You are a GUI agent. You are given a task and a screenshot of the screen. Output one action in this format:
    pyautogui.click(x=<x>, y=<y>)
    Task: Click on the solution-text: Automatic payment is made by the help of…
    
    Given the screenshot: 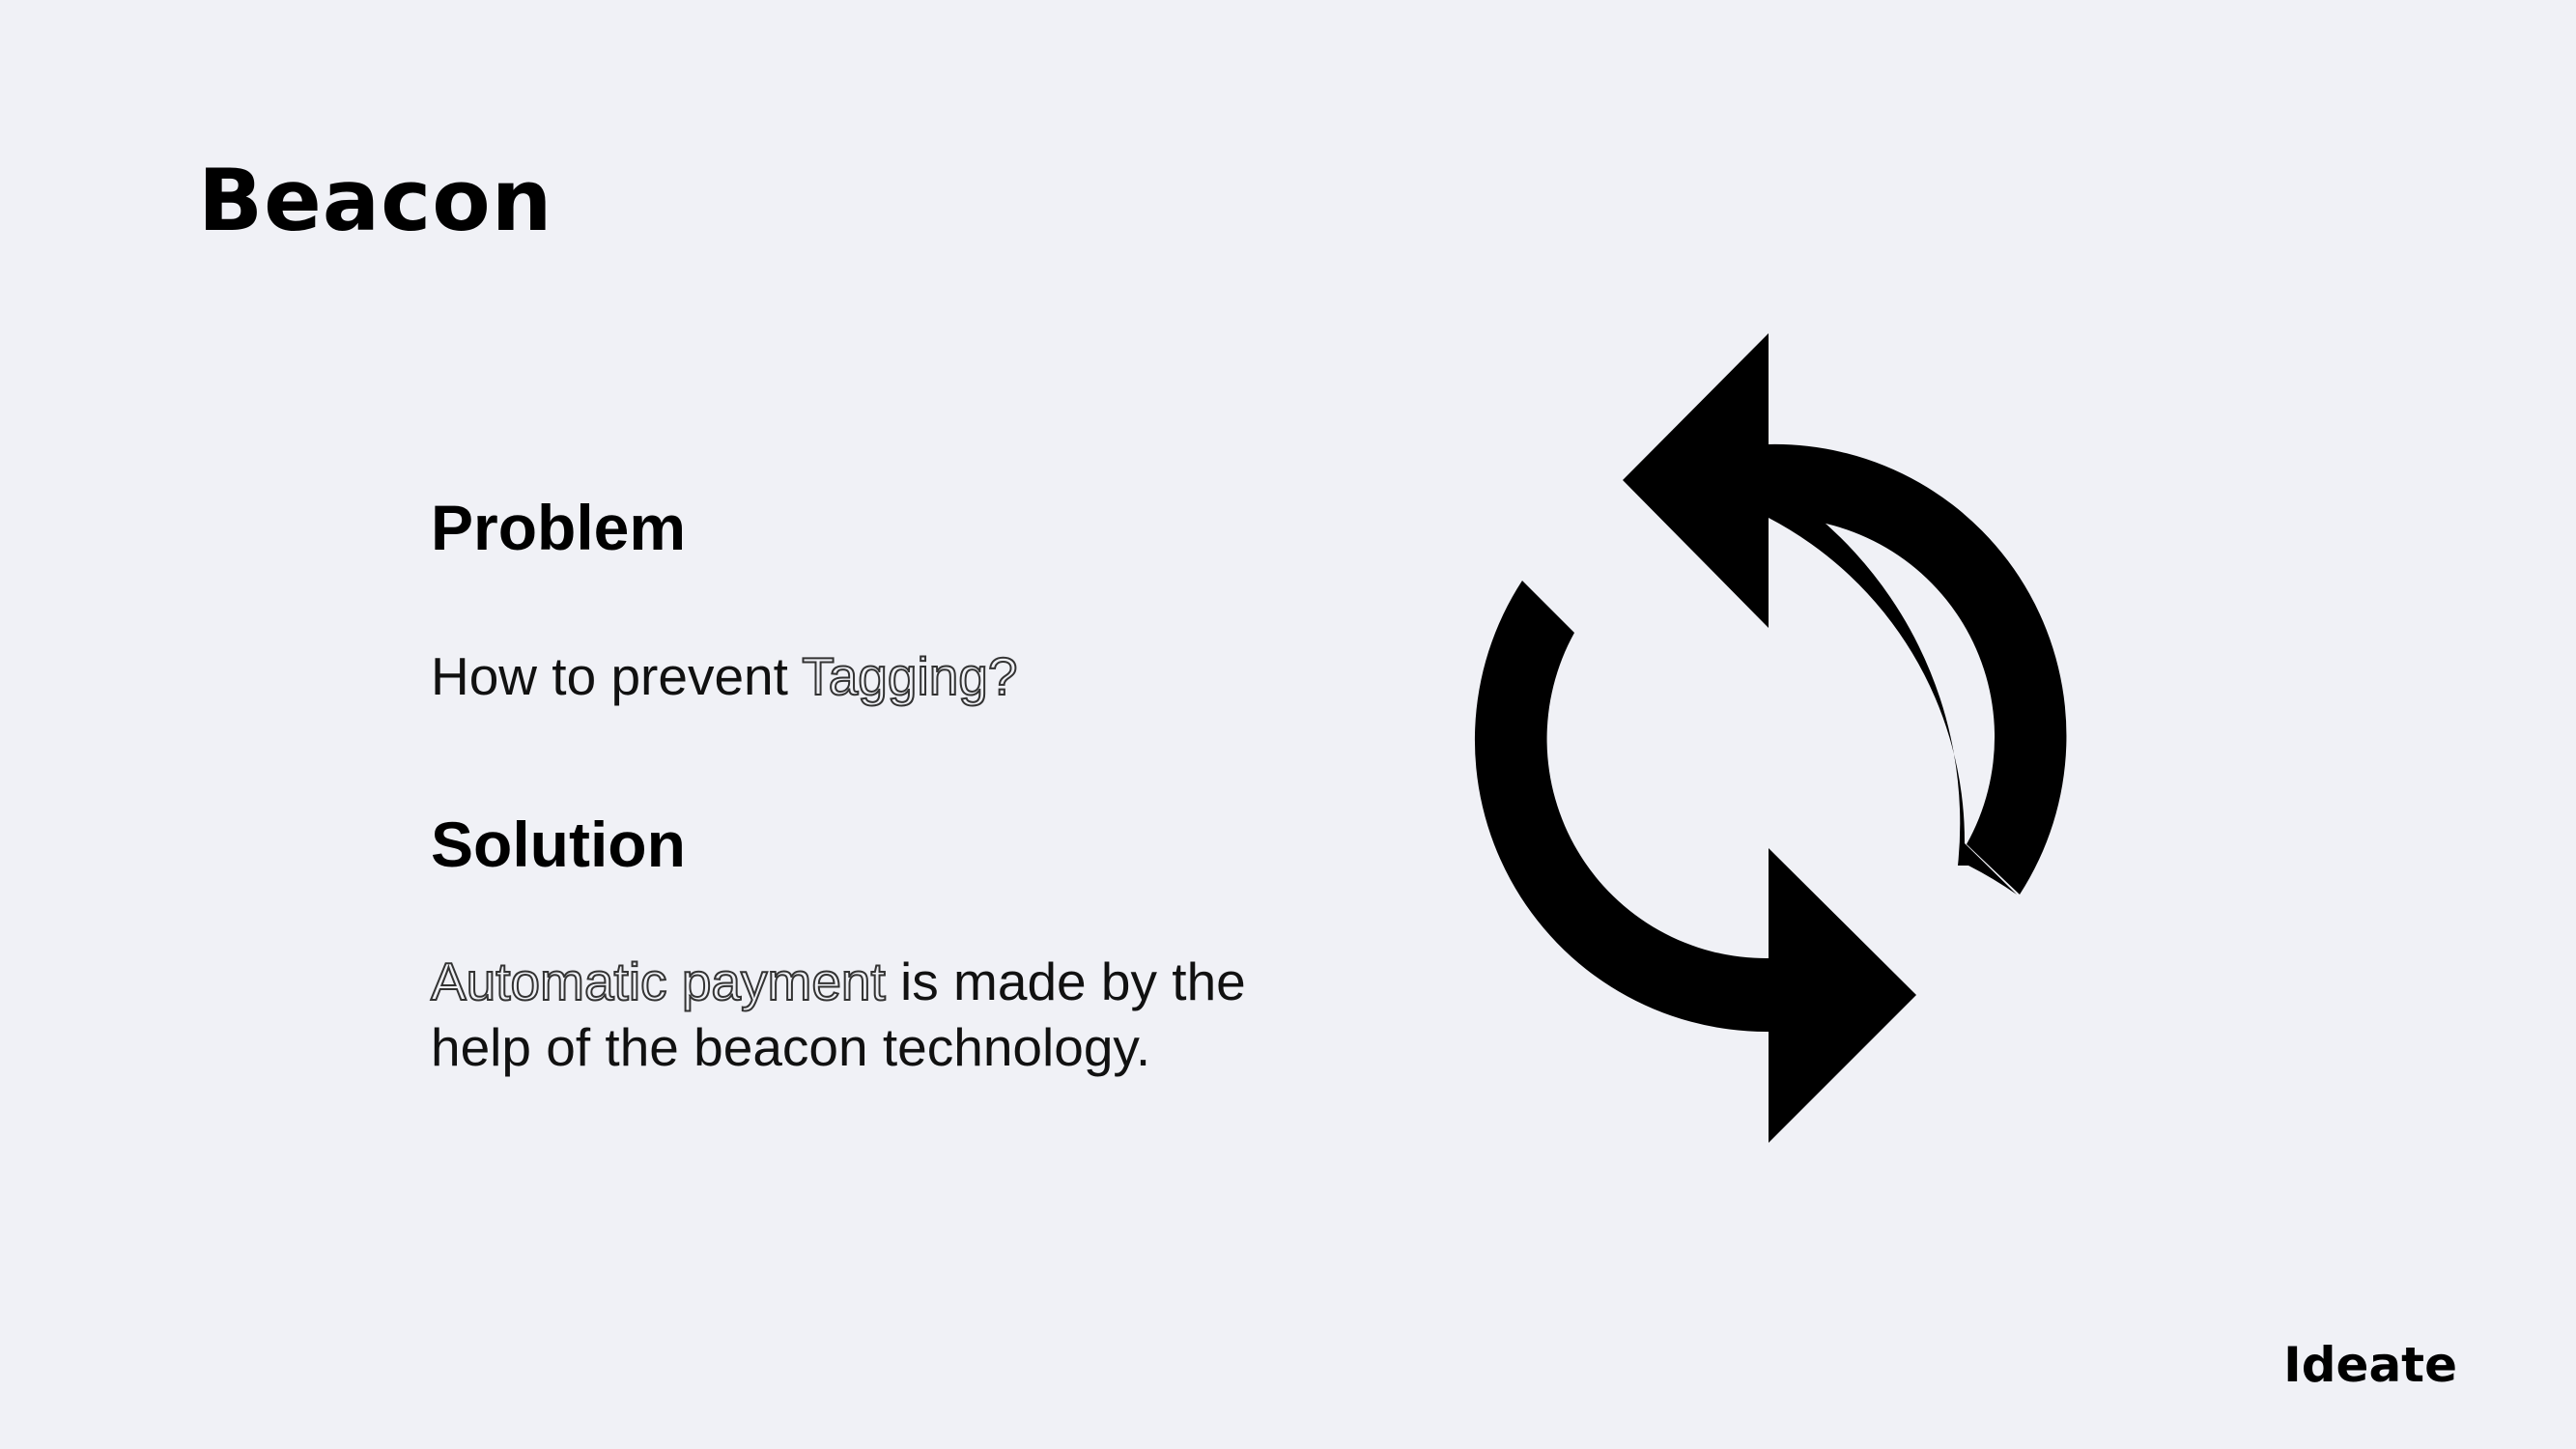 What is the action you would take?
    pyautogui.click(x=865, y=1014)
    